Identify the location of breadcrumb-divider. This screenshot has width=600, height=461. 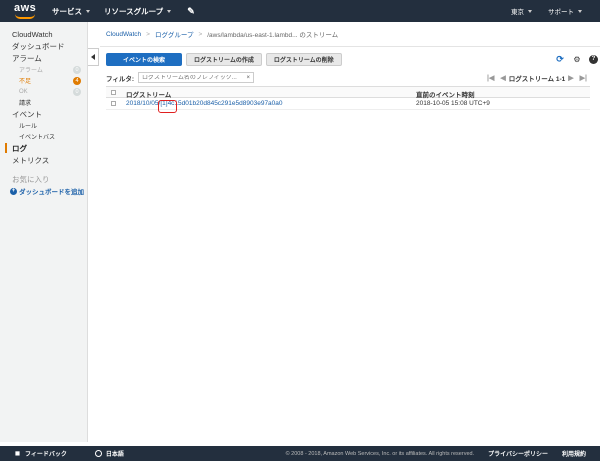
(350, 46).